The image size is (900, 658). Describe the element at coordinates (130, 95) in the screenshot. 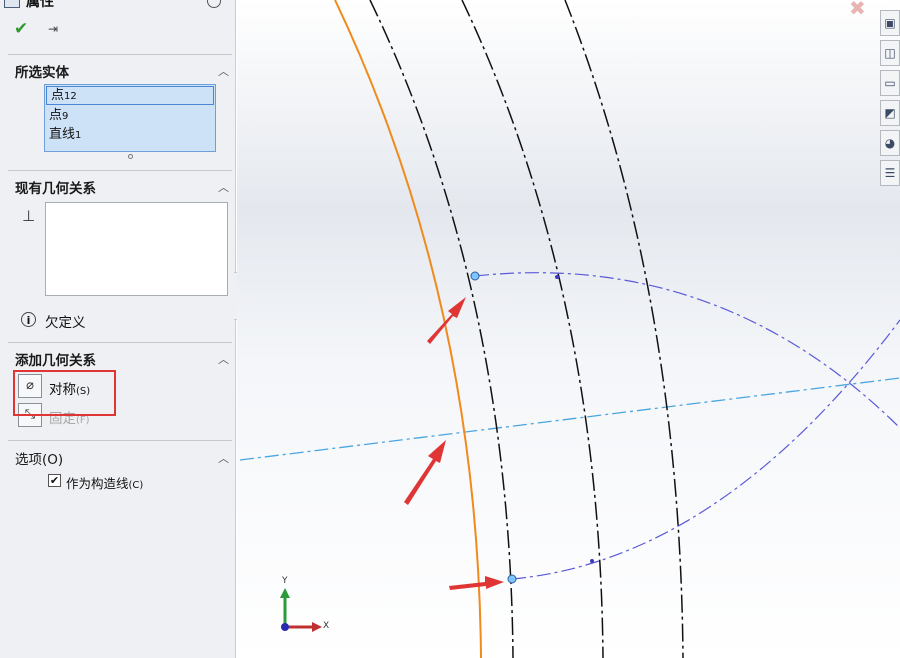

I see `list-item: 点12` at that location.